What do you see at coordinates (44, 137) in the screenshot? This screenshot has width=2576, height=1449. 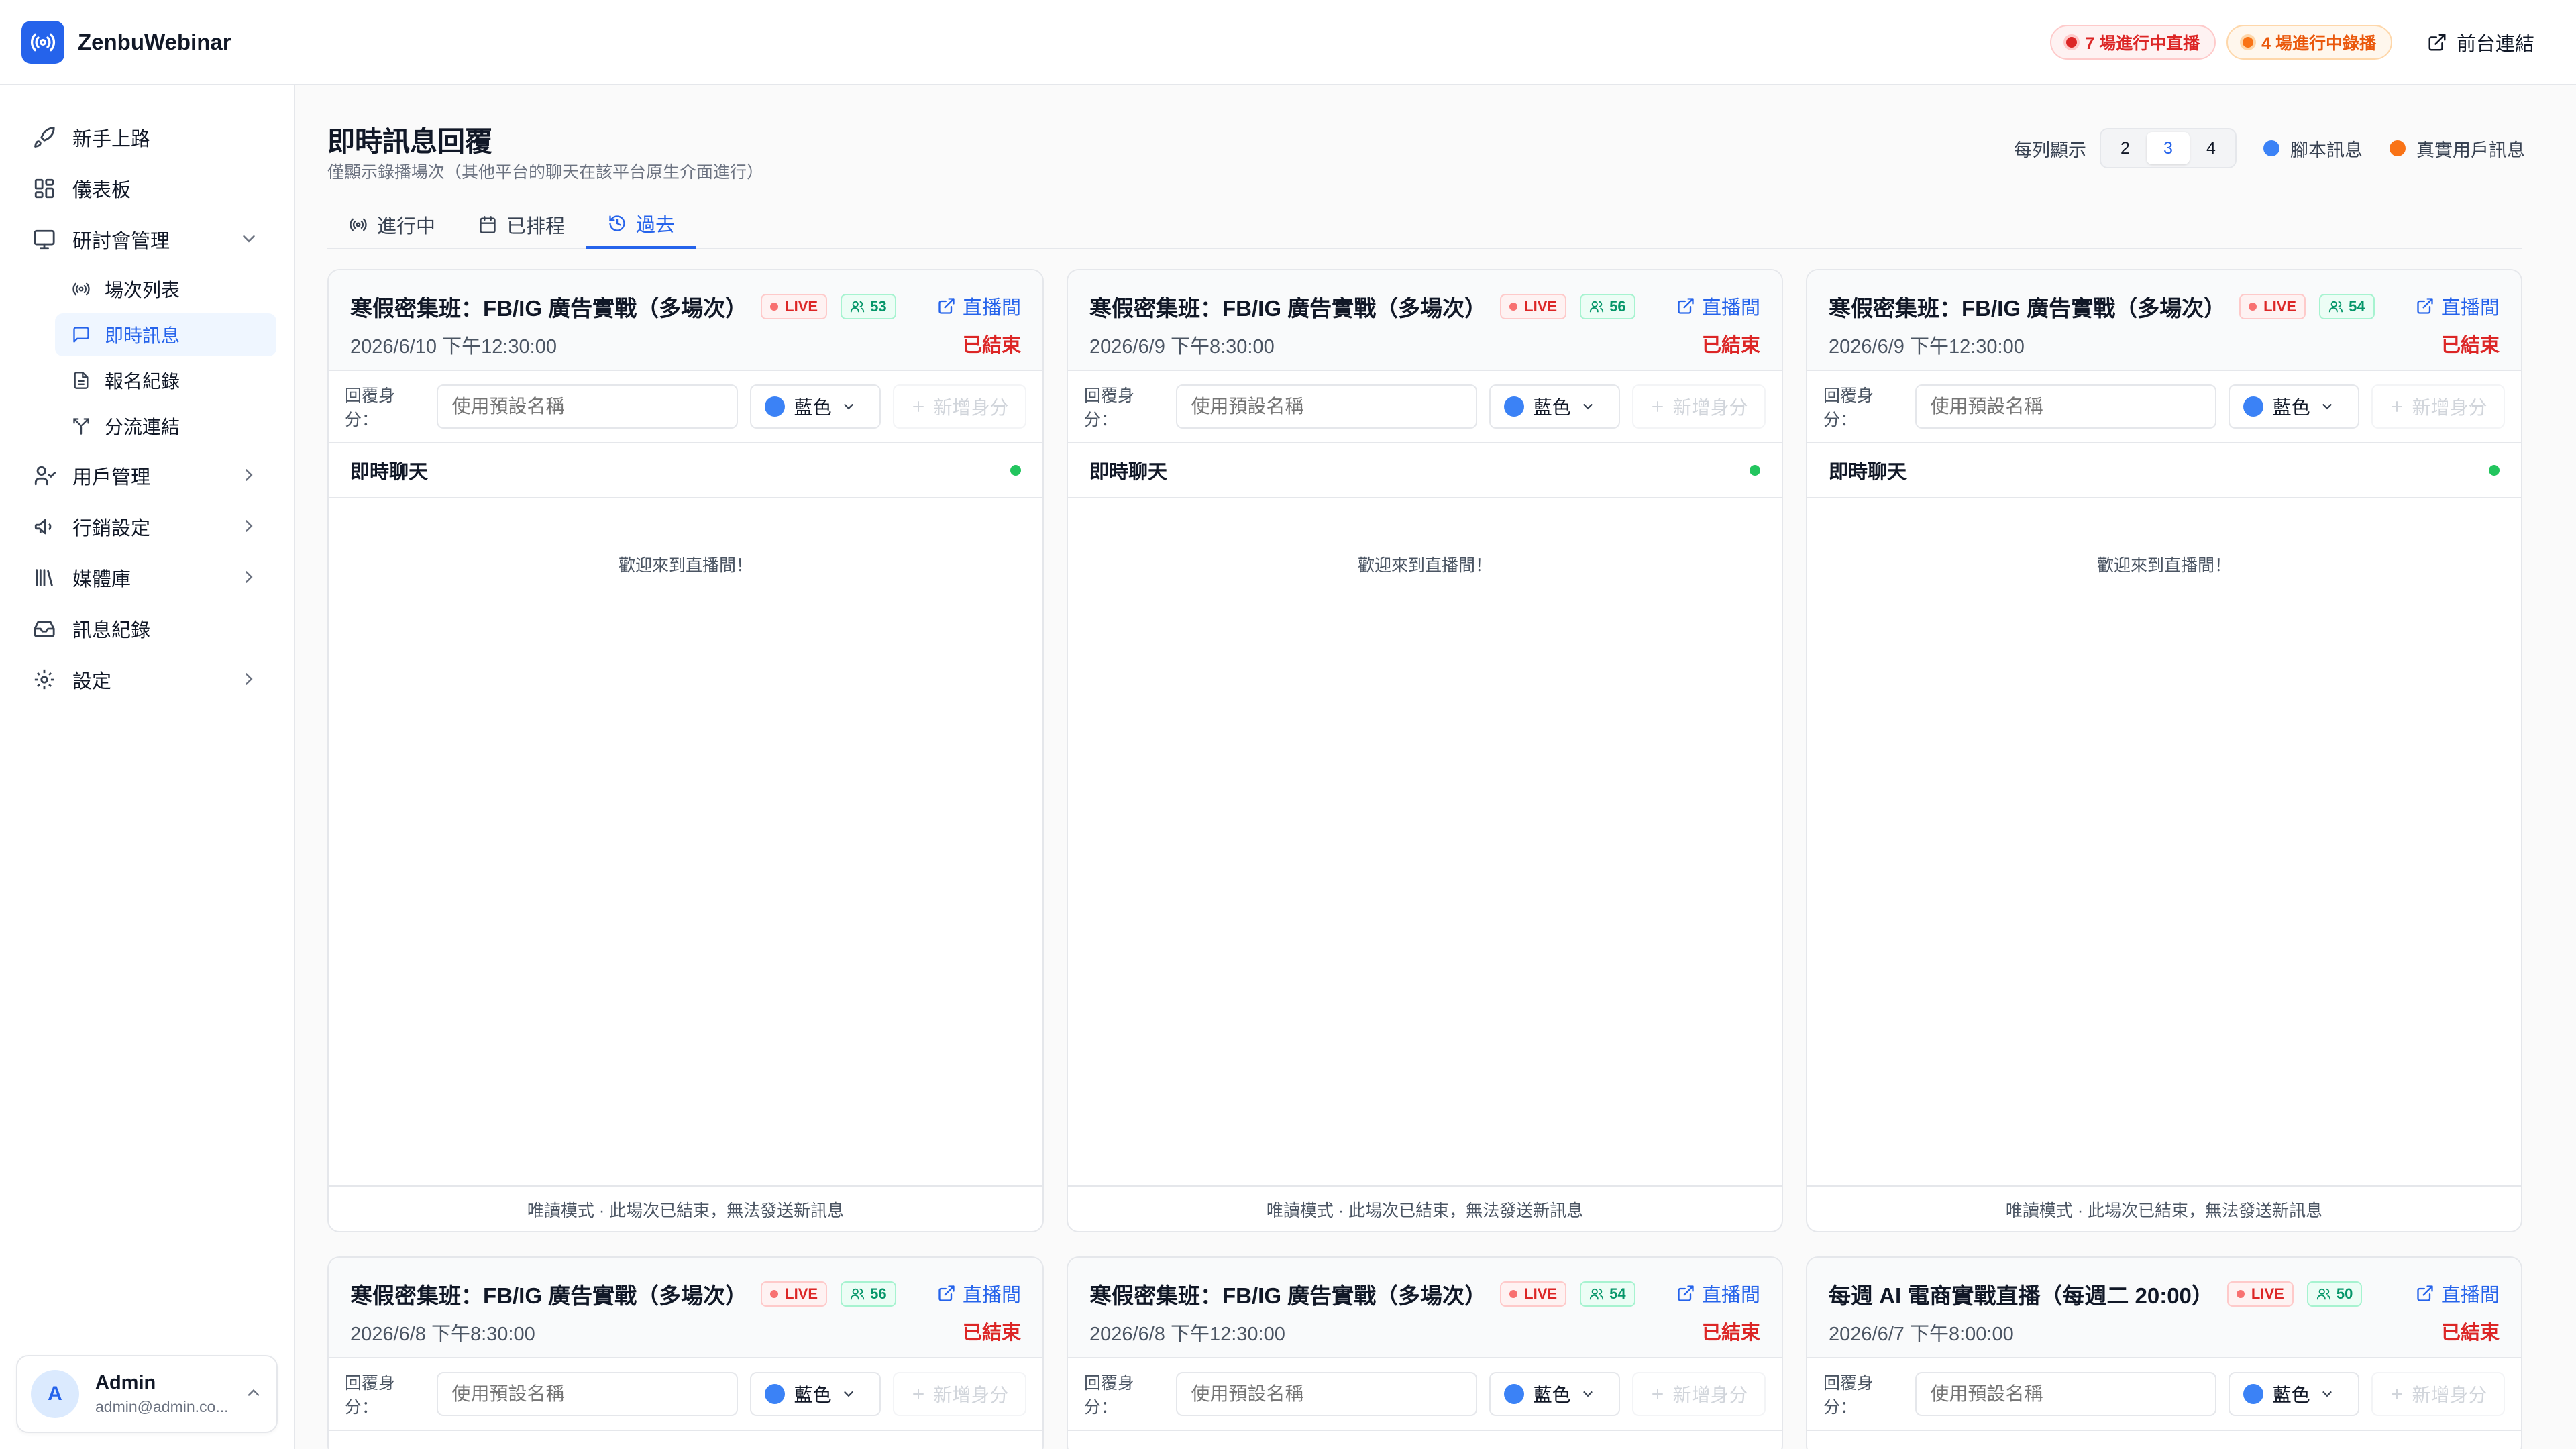 I see `rocket-icon` at bounding box center [44, 137].